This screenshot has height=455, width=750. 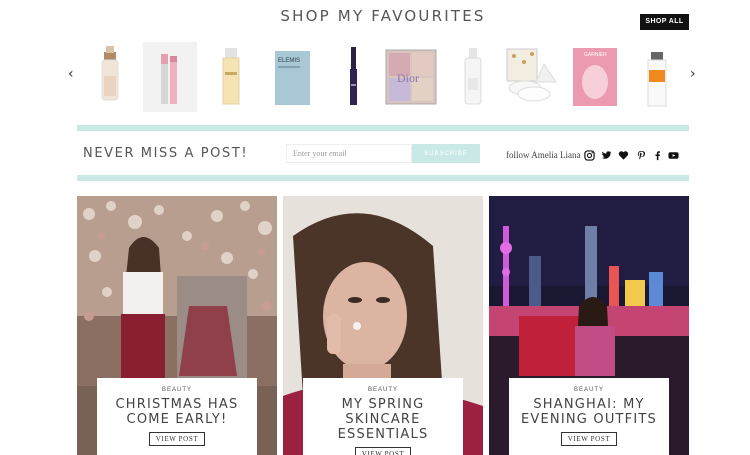 What do you see at coordinates (641, 155) in the screenshot?
I see `pinterest-icon` at bounding box center [641, 155].